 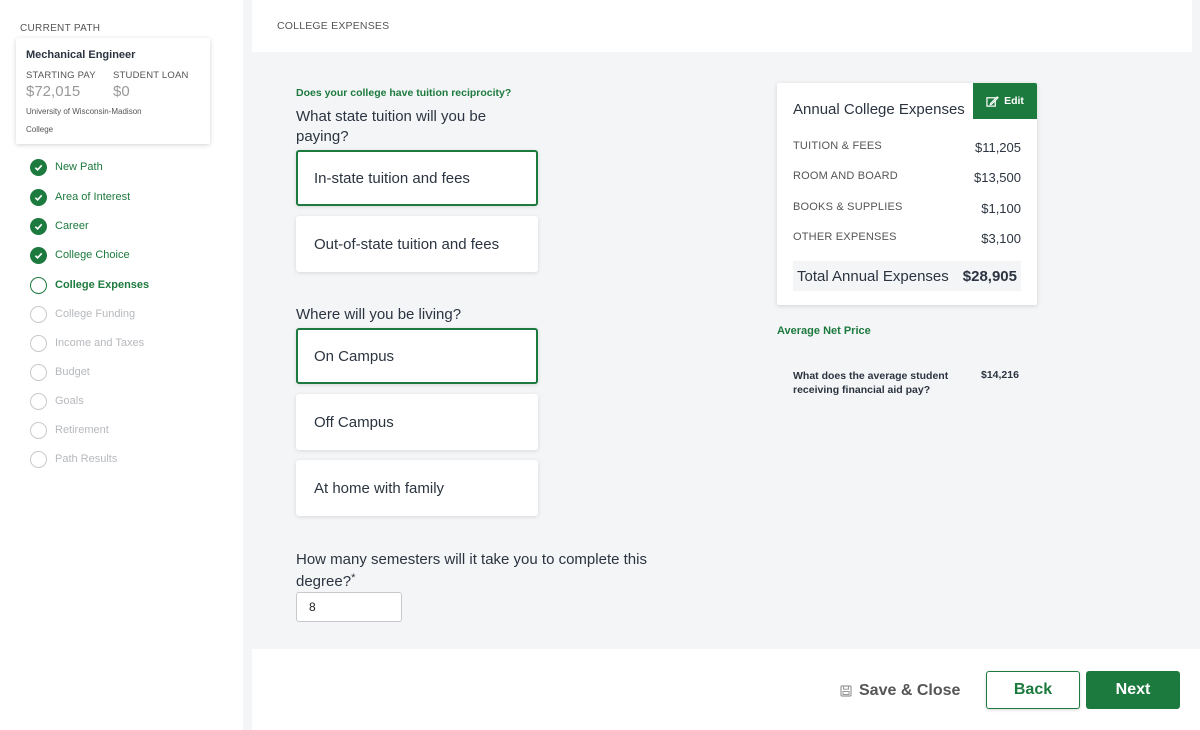 I want to click on step-college-funding: College Funding, so click(x=130, y=314).